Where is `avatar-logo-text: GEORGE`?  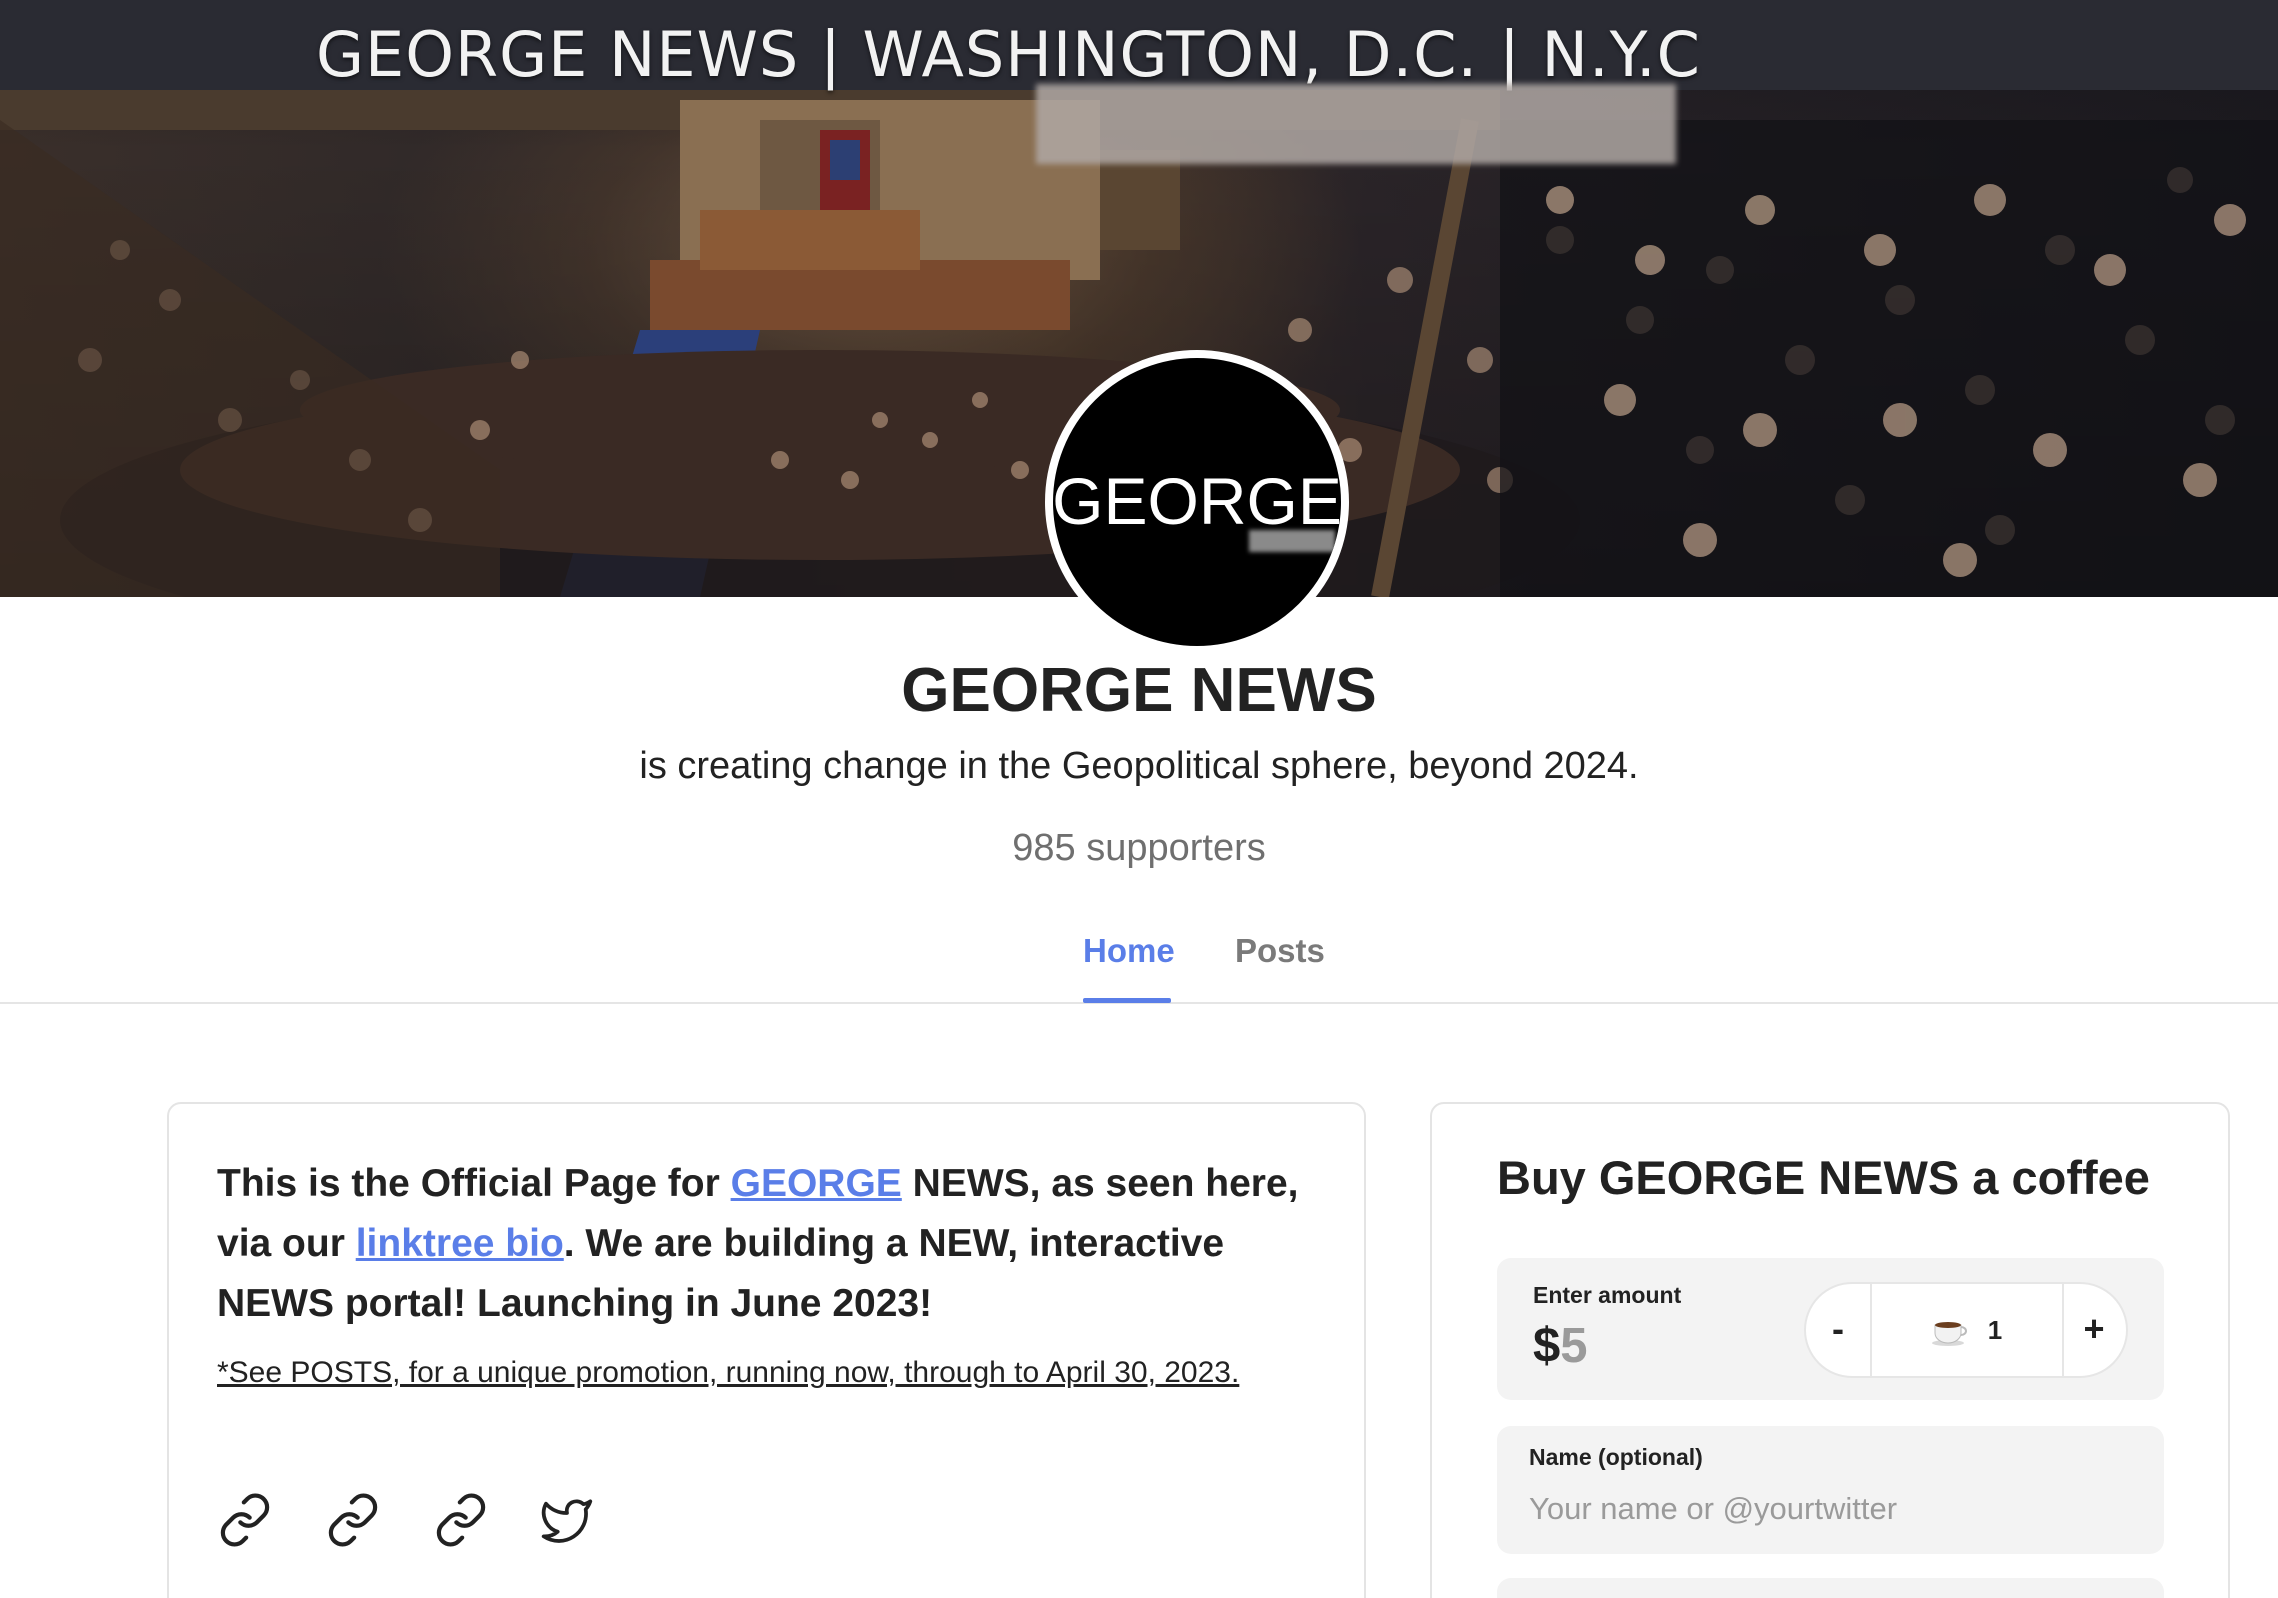 avatar-logo-text: GEORGE is located at coordinates (1197, 501).